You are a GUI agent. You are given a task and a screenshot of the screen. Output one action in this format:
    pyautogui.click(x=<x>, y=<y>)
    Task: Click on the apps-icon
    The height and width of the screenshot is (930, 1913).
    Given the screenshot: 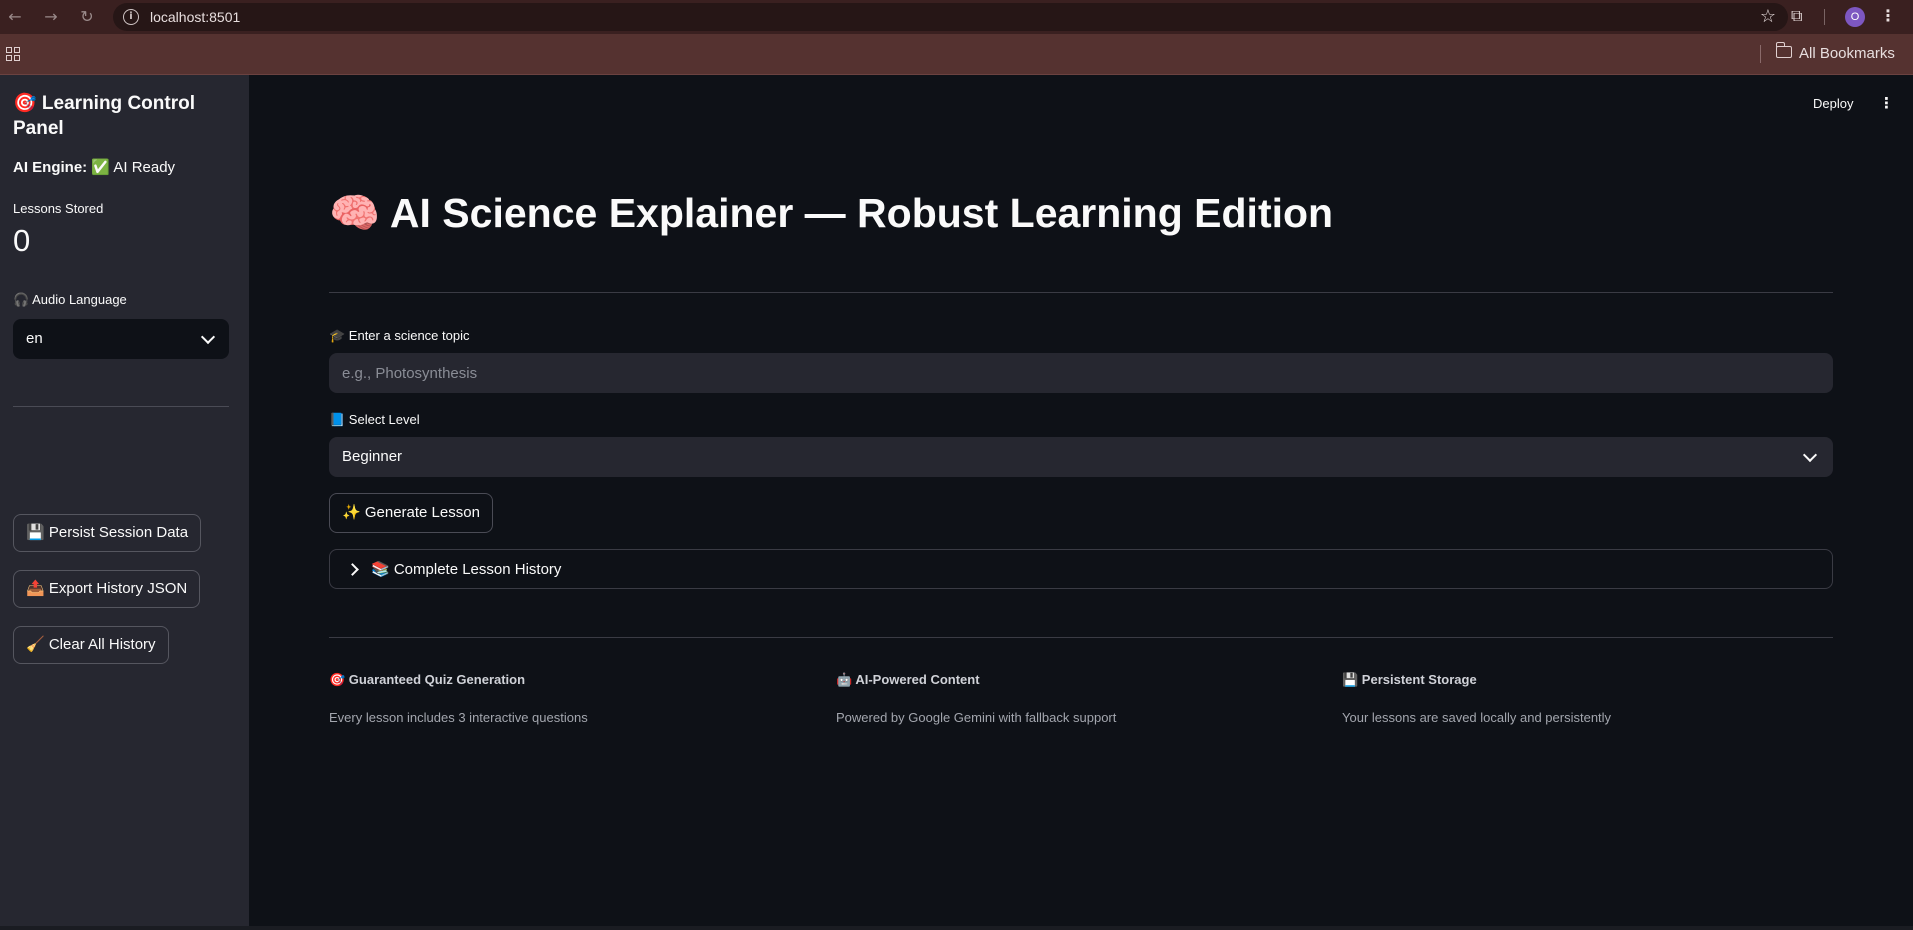 What is the action you would take?
    pyautogui.click(x=13, y=54)
    